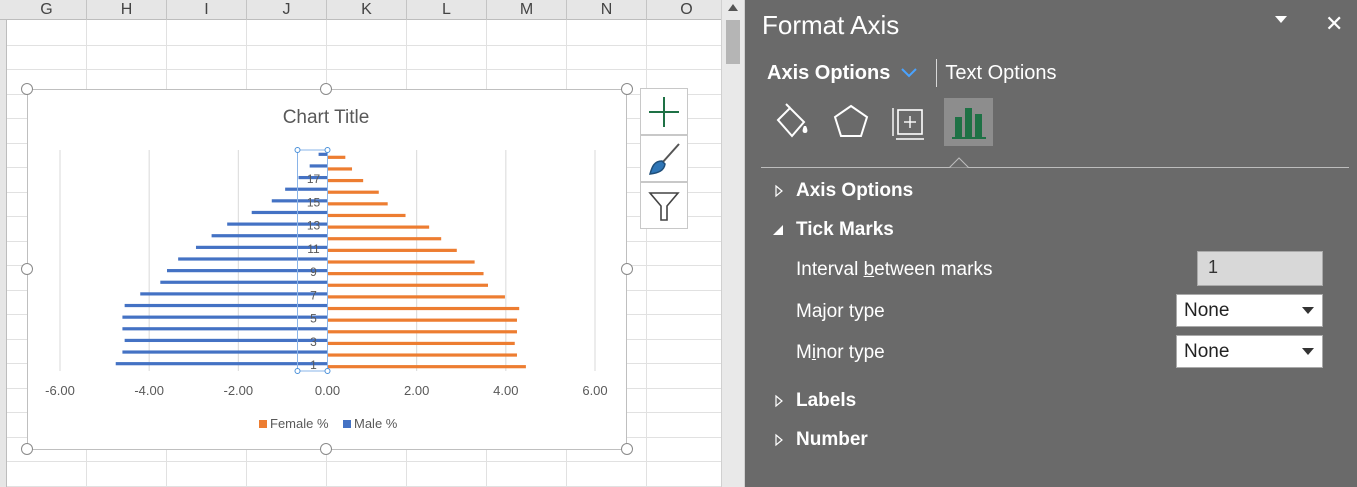 The image size is (1357, 487). I want to click on pane-divider, so click(1055, 167).